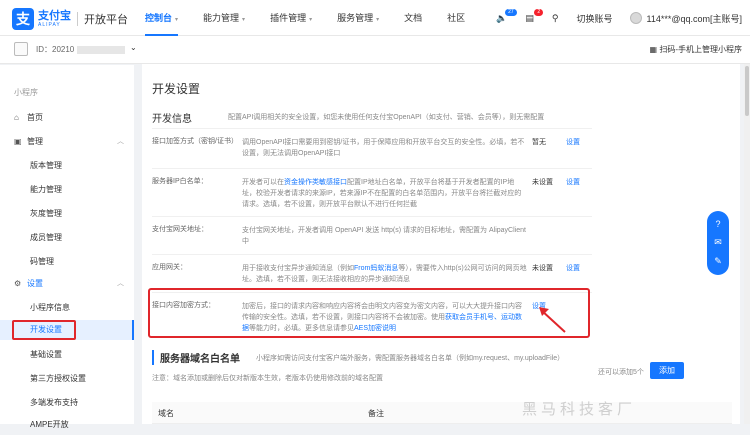 The height and width of the screenshot is (435, 750). What do you see at coordinates (176, 89) in the screenshot?
I see `page-title: 开发设置` at bounding box center [176, 89].